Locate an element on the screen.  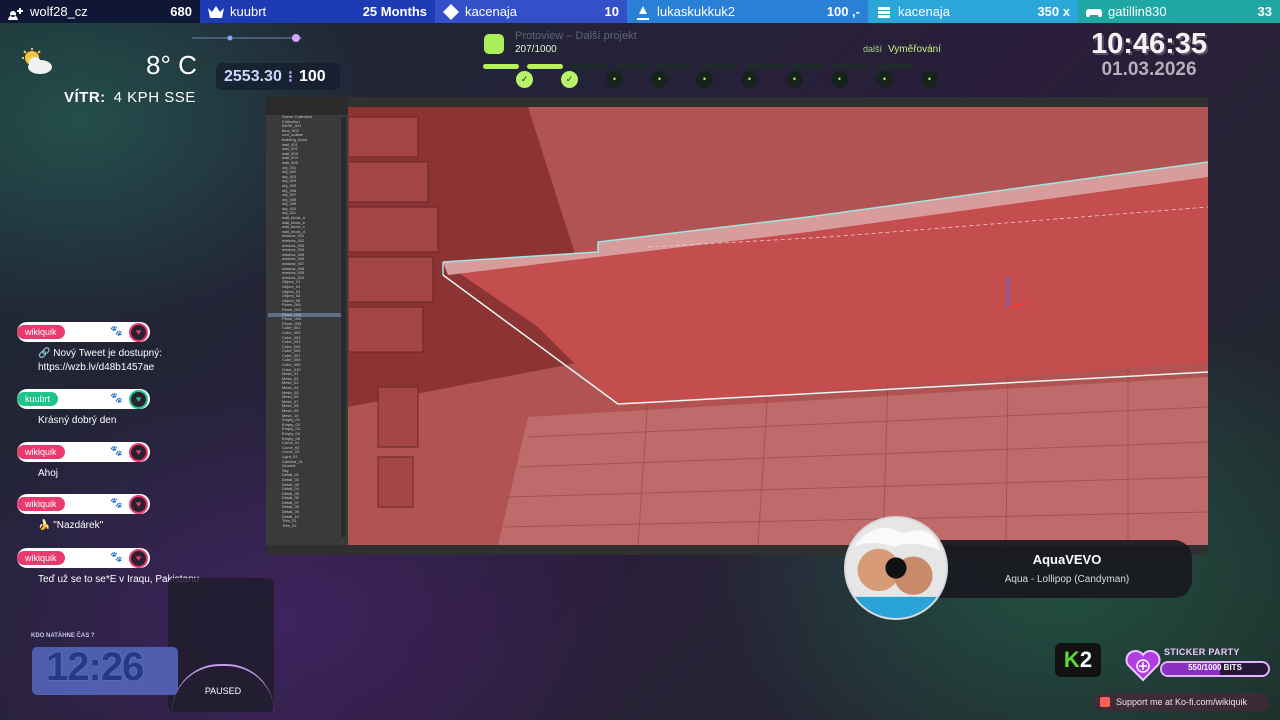
kofi-text: Support me at Ko-fi.com/wikiquik is located at coordinates (1182, 702).